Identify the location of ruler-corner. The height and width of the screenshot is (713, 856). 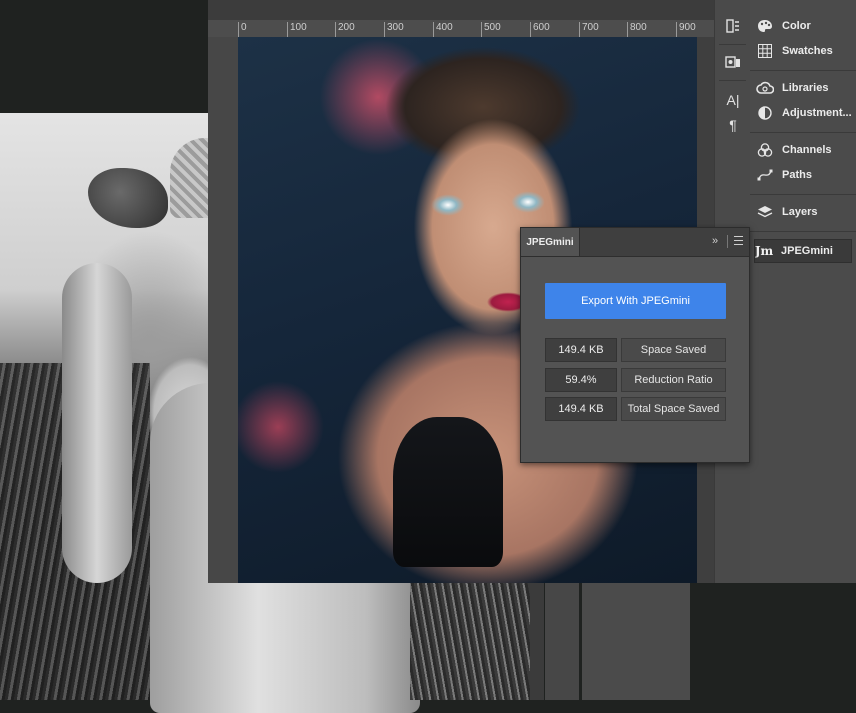
(223, 29).